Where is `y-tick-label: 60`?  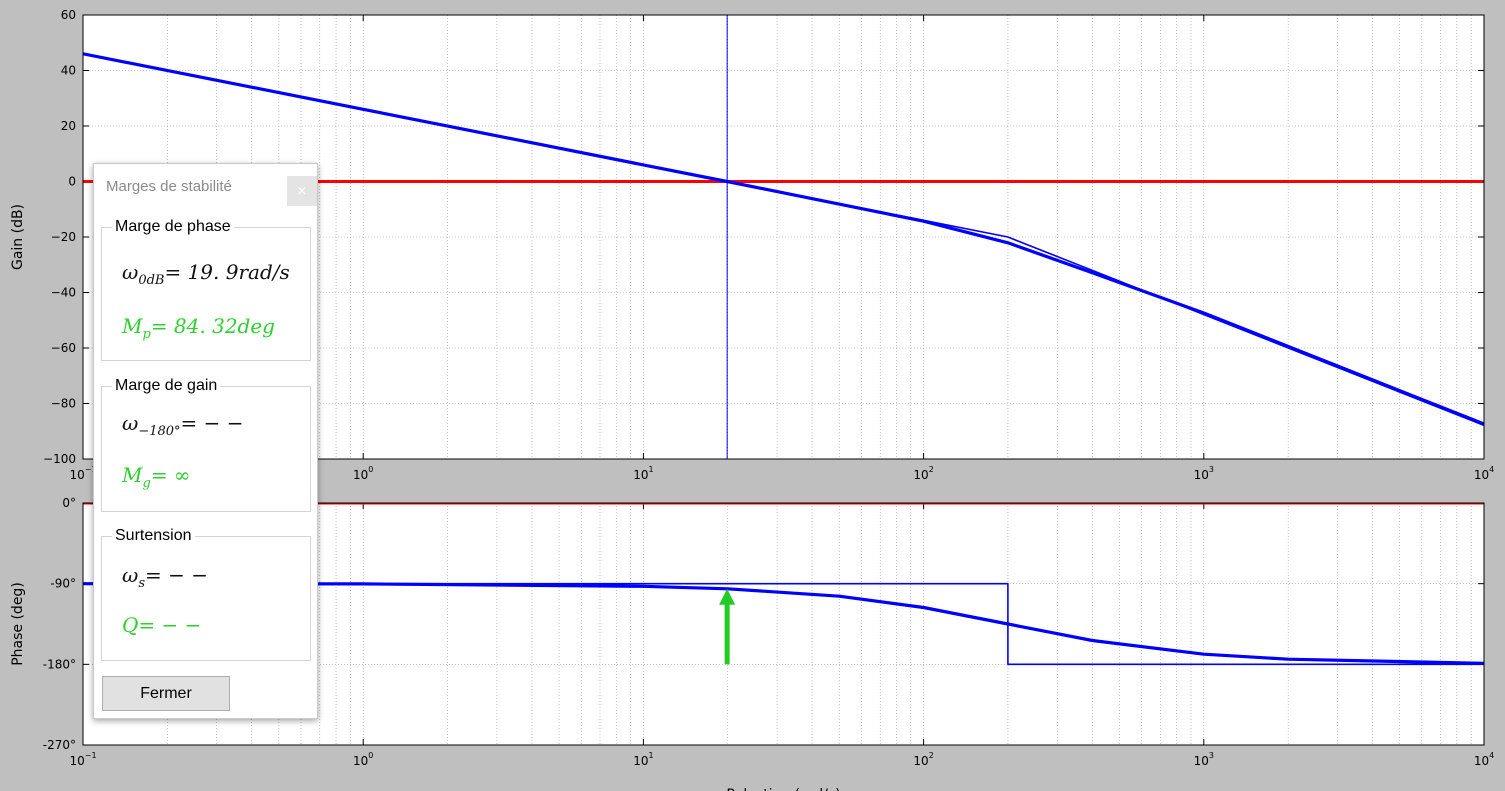 y-tick-label: 60 is located at coordinates (68, 15).